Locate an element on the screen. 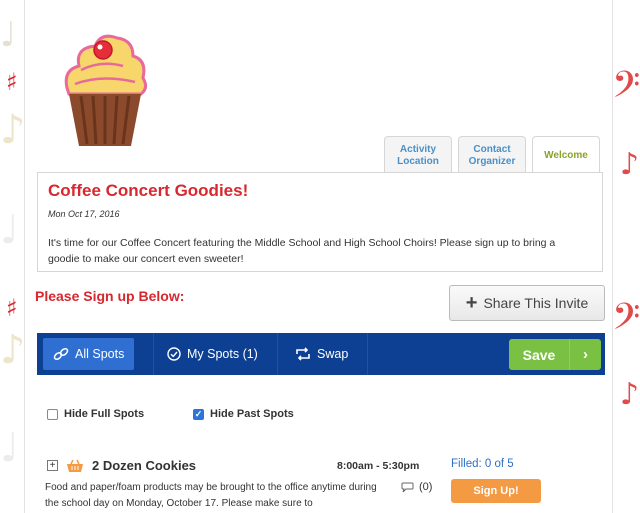  cupcake-icon is located at coordinates (106, 90).